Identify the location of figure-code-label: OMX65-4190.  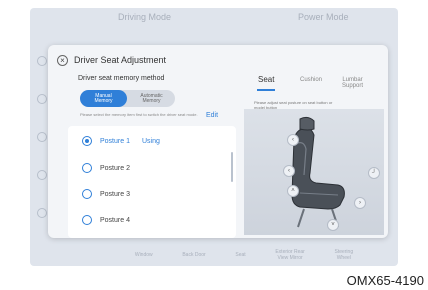
(385, 280).